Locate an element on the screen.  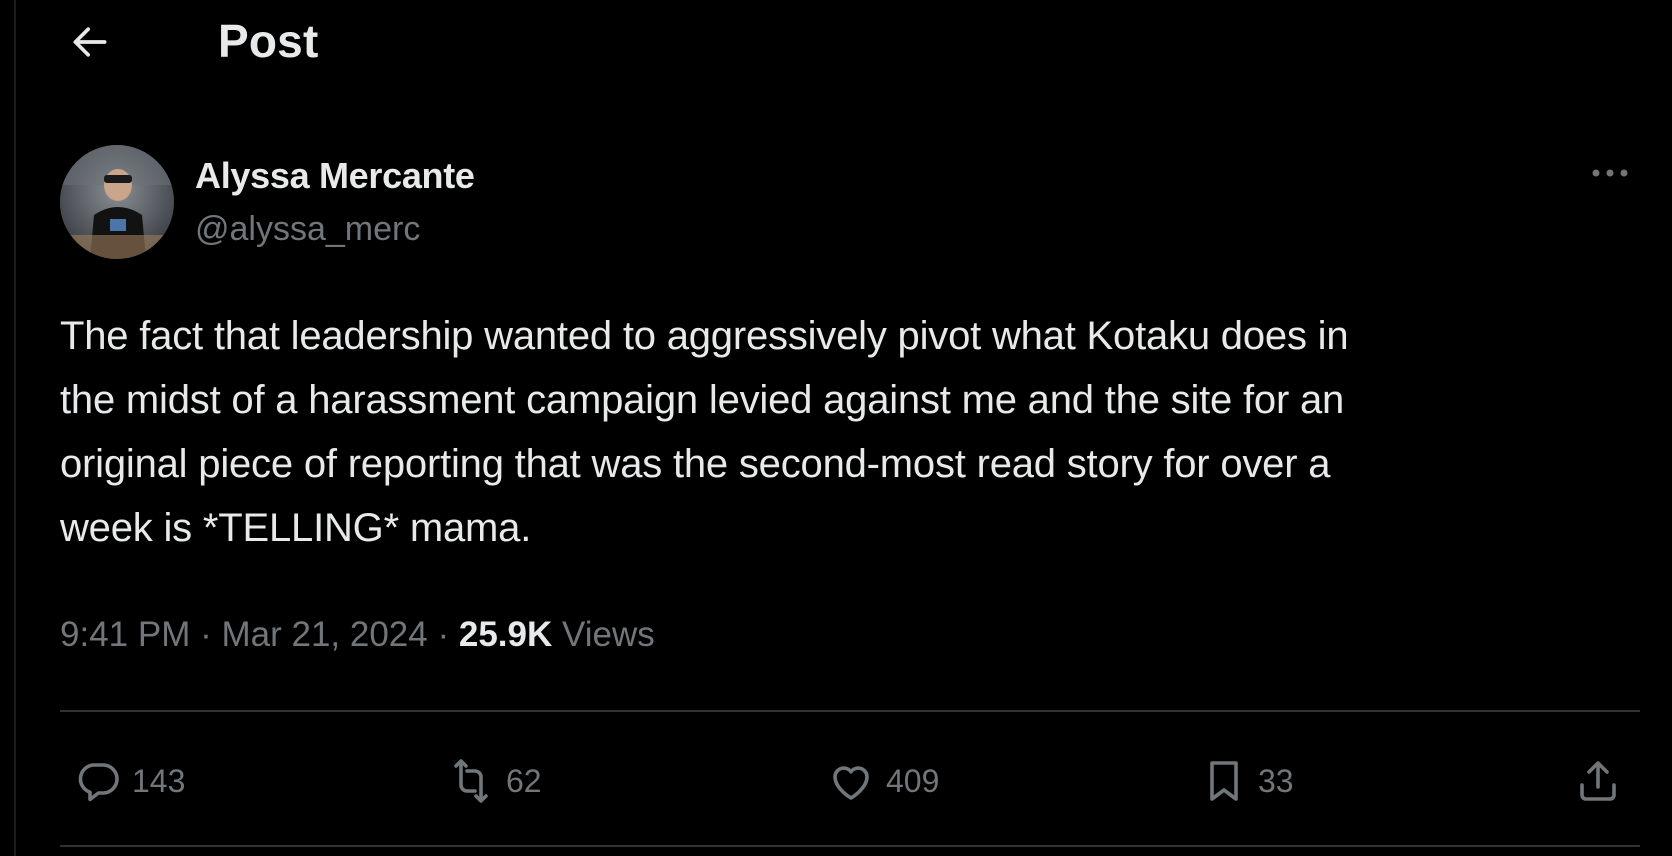
page-title: Post is located at coordinates (268, 41).